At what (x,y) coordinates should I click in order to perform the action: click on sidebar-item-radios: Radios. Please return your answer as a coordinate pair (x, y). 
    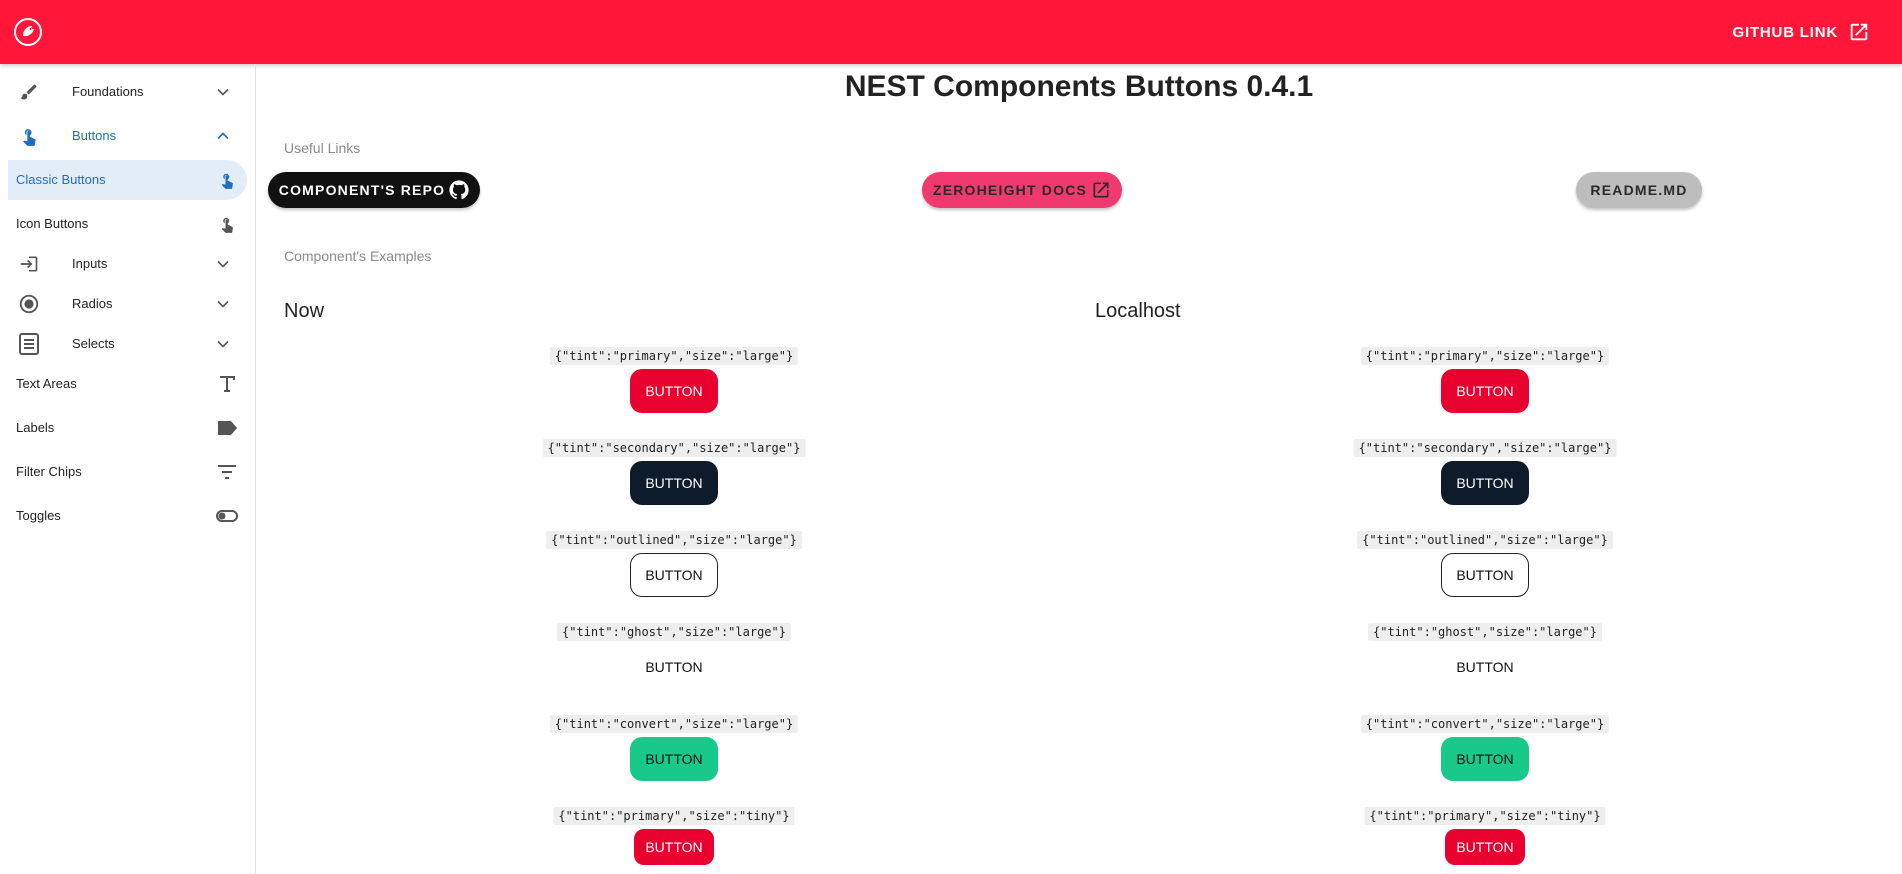
    Looking at the image, I should click on (128, 304).